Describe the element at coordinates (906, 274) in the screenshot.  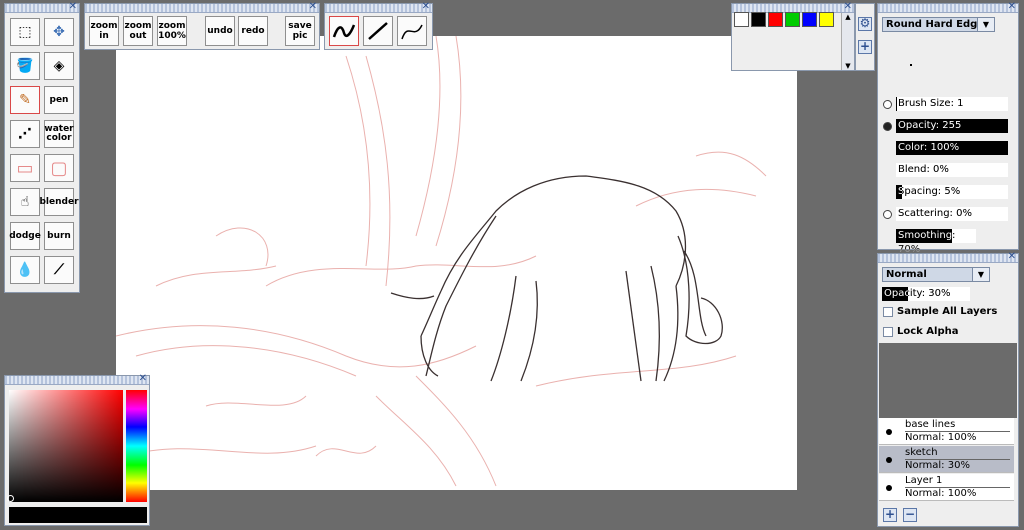
I see `blend-mode-value: Normal` at that location.